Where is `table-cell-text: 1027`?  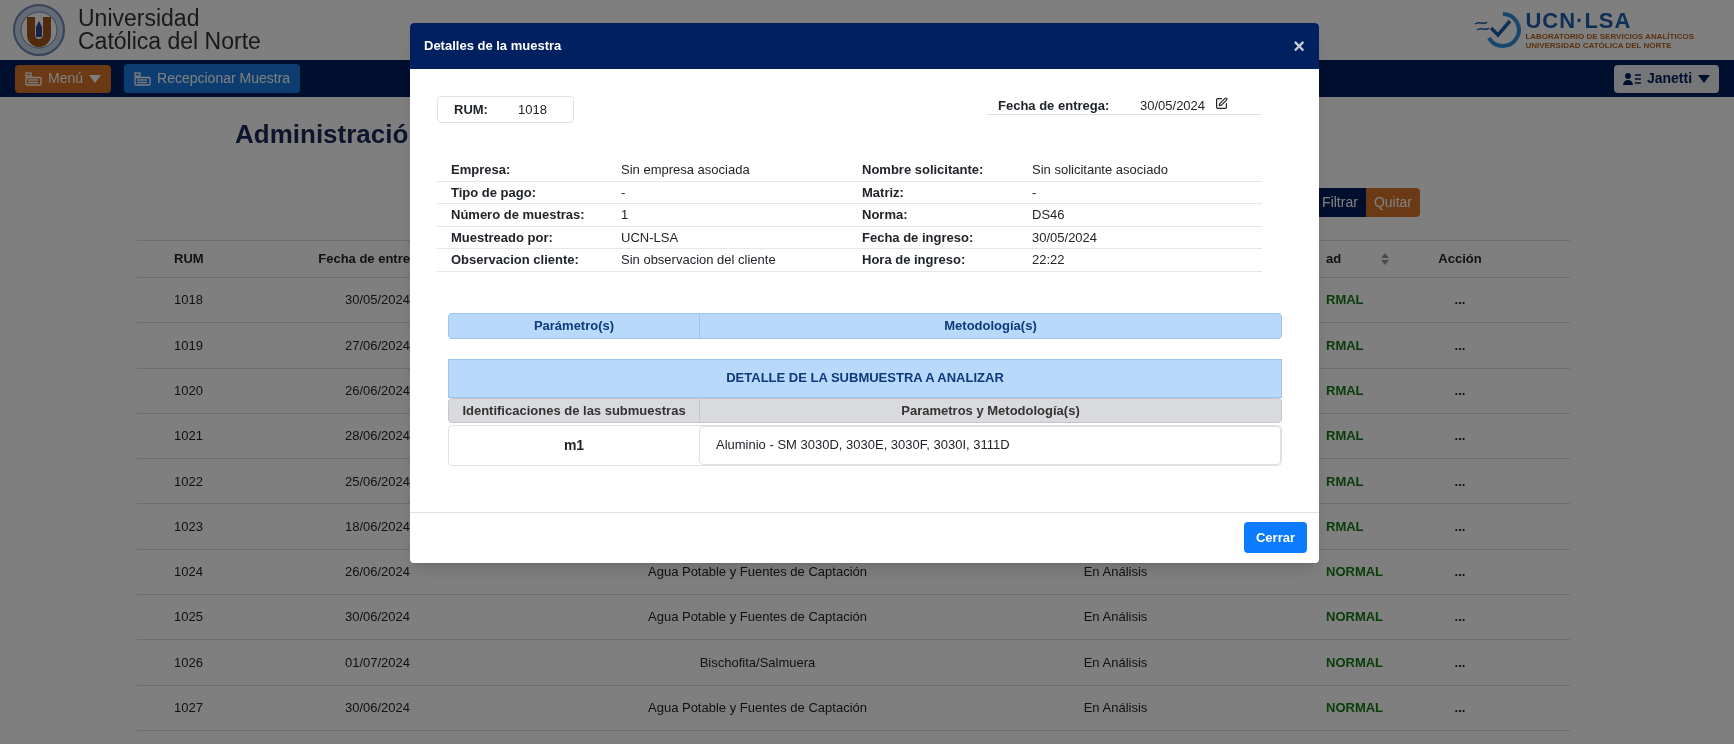
table-cell-text: 1027 is located at coordinates (188, 708).